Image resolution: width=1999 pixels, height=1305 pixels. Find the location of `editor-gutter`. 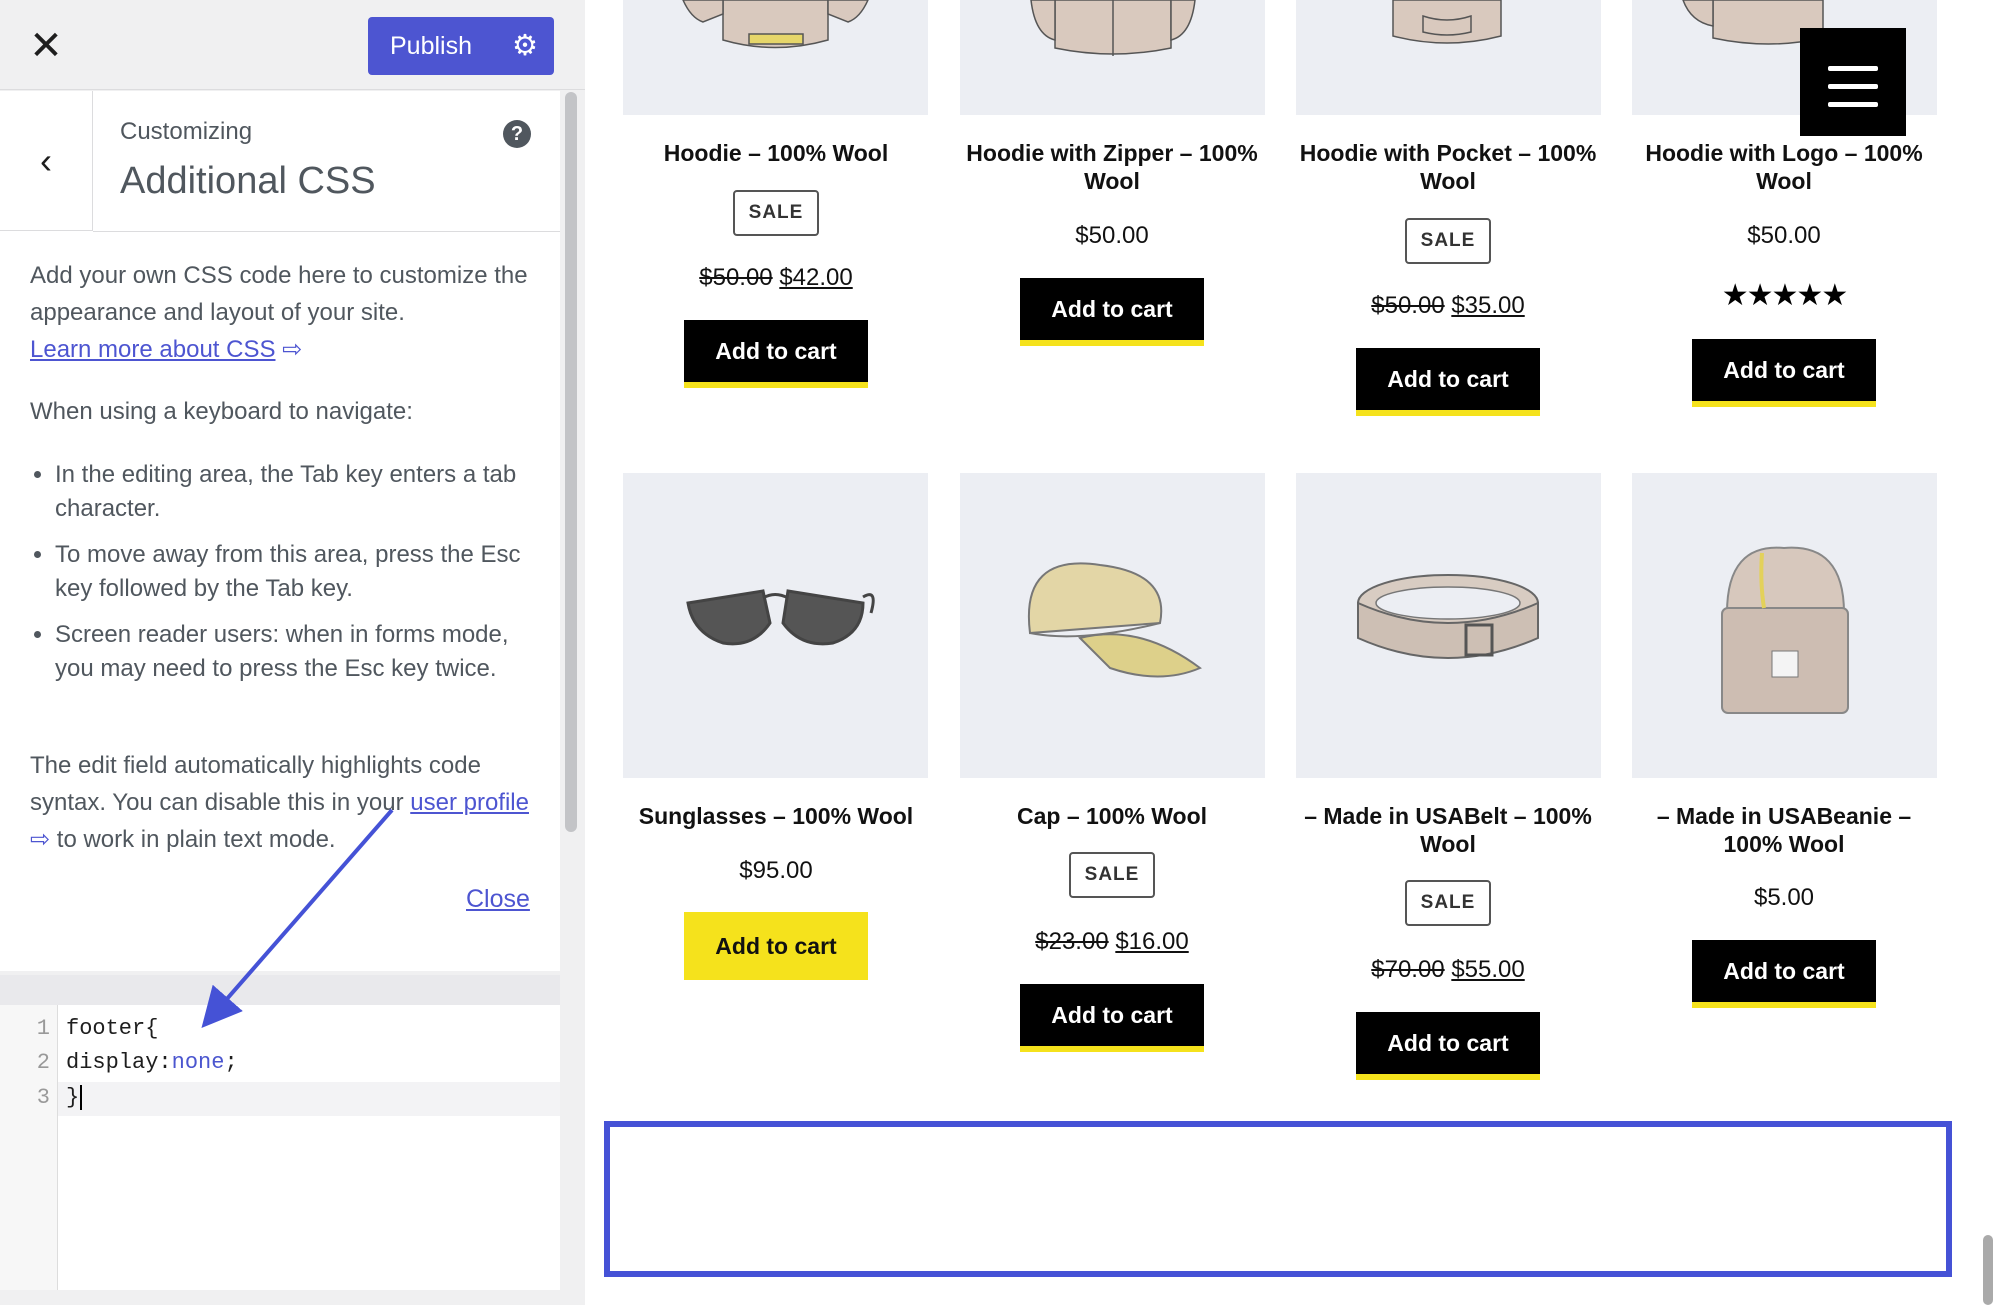

editor-gutter is located at coordinates (29, 1147).